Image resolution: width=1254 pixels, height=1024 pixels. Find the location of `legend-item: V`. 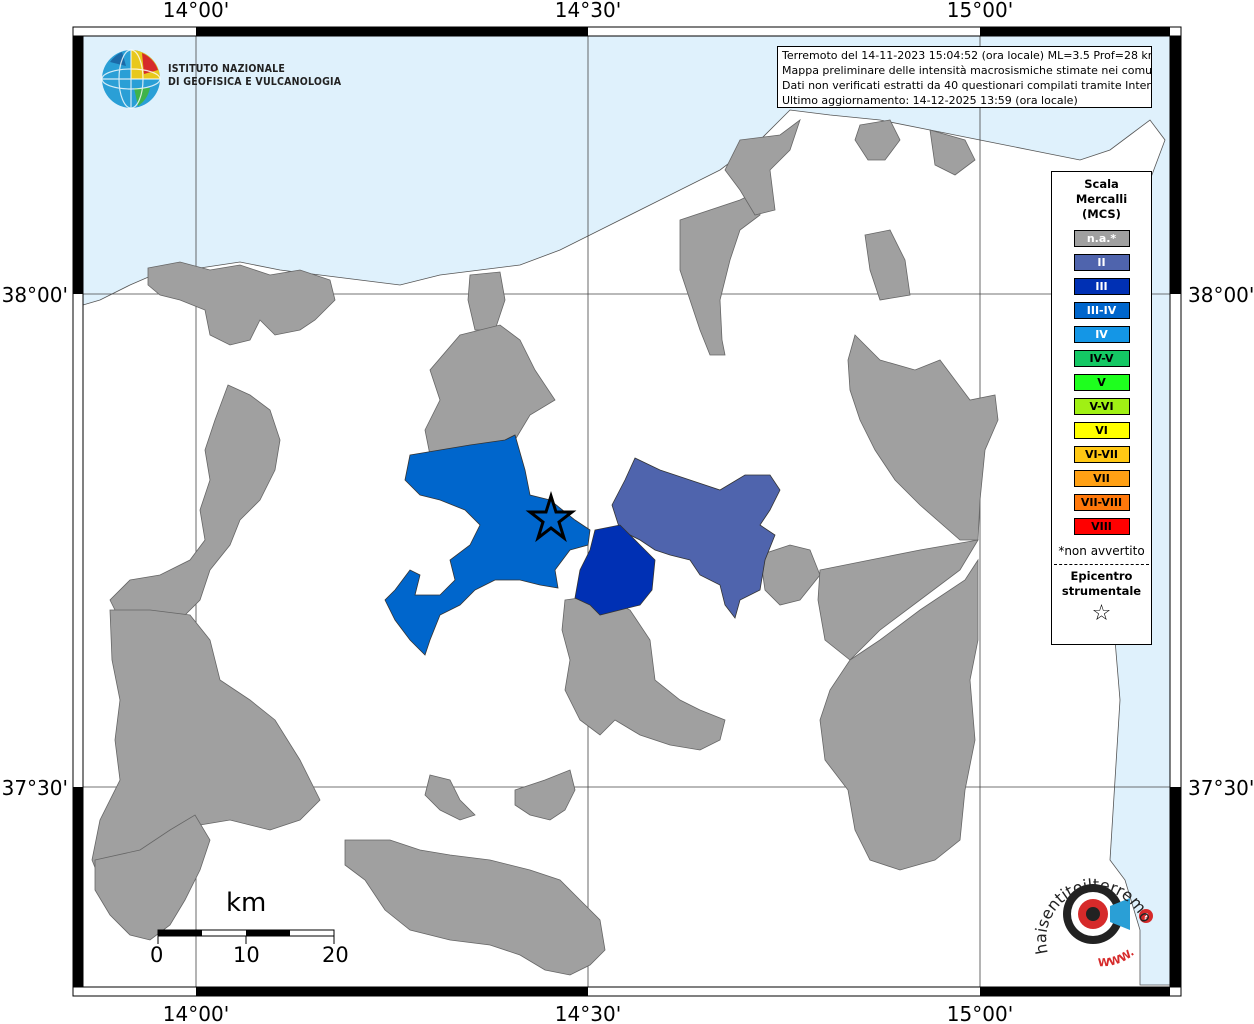

legend-item: V is located at coordinates (1101, 382).